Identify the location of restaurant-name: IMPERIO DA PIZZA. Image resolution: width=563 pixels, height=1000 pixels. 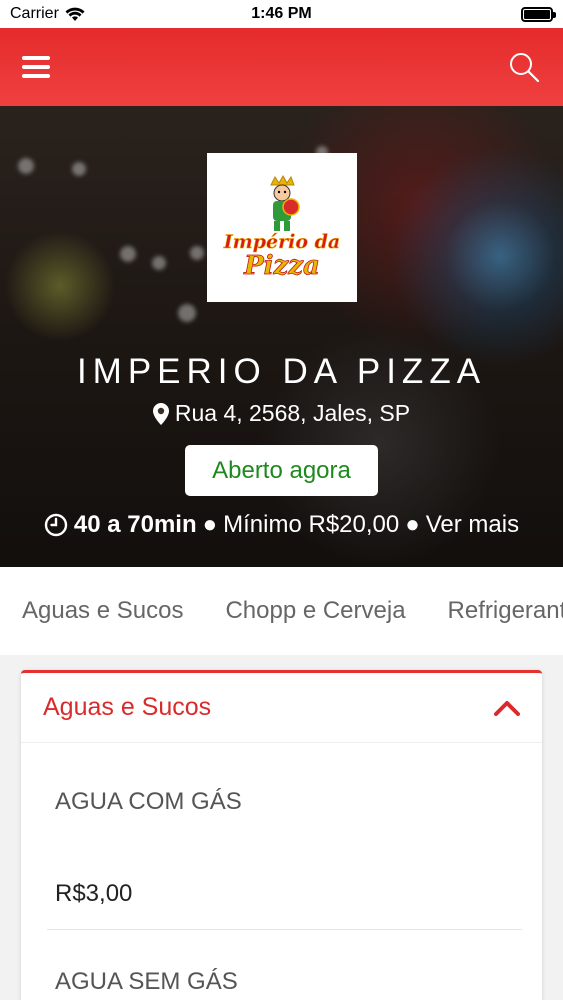
(281, 371).